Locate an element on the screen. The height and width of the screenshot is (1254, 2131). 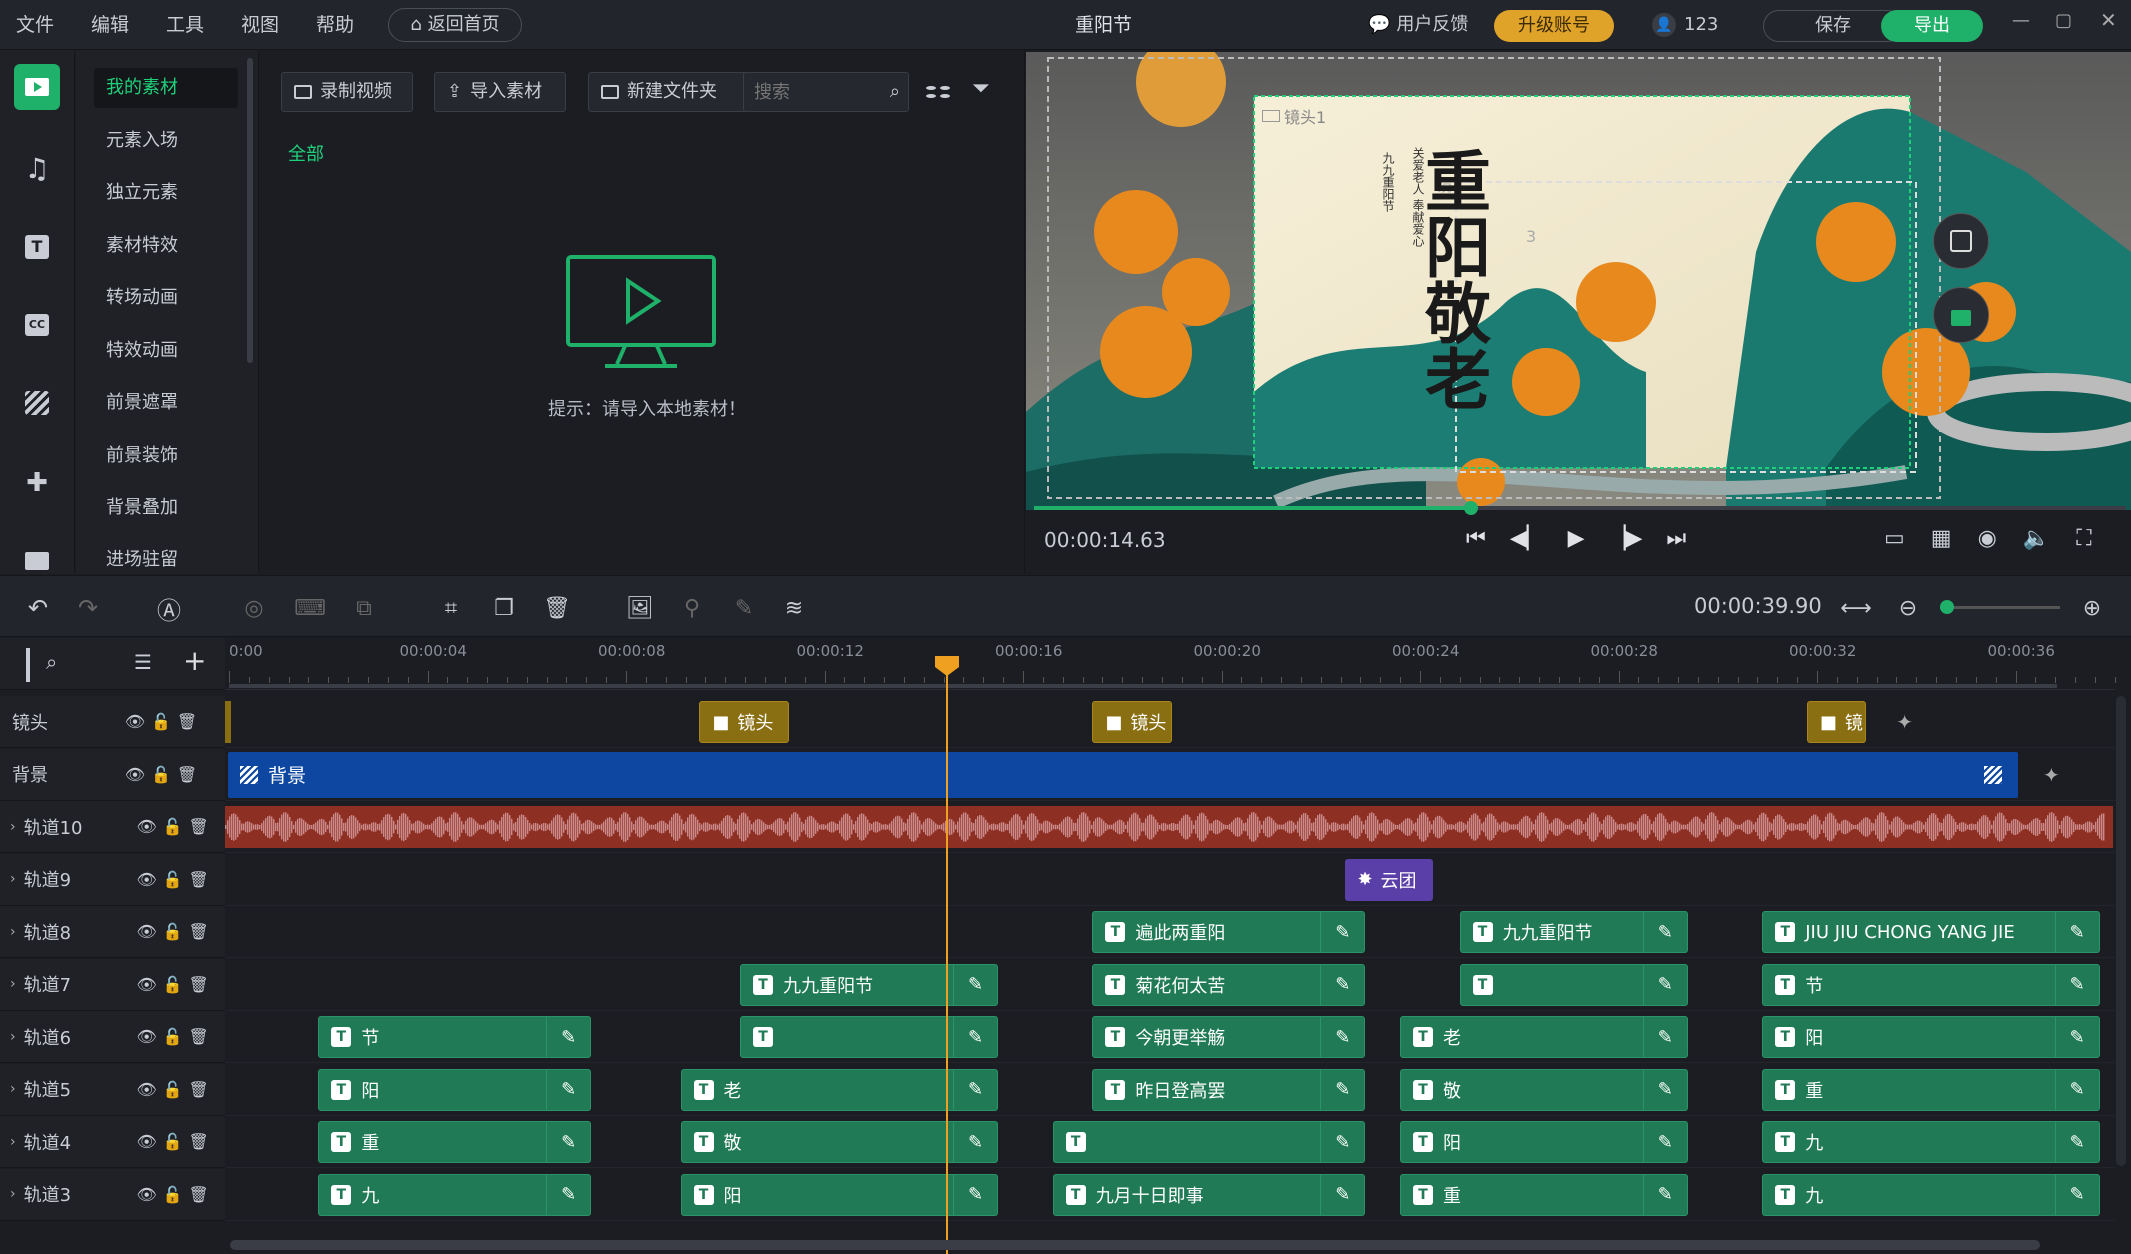
maximize-icon: ▢ is located at coordinates (2063, 20).